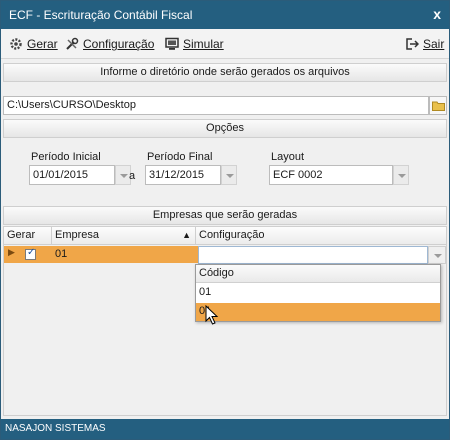 This screenshot has height=440, width=450. I want to click on column-empresa-label: Empresa, so click(77, 235).